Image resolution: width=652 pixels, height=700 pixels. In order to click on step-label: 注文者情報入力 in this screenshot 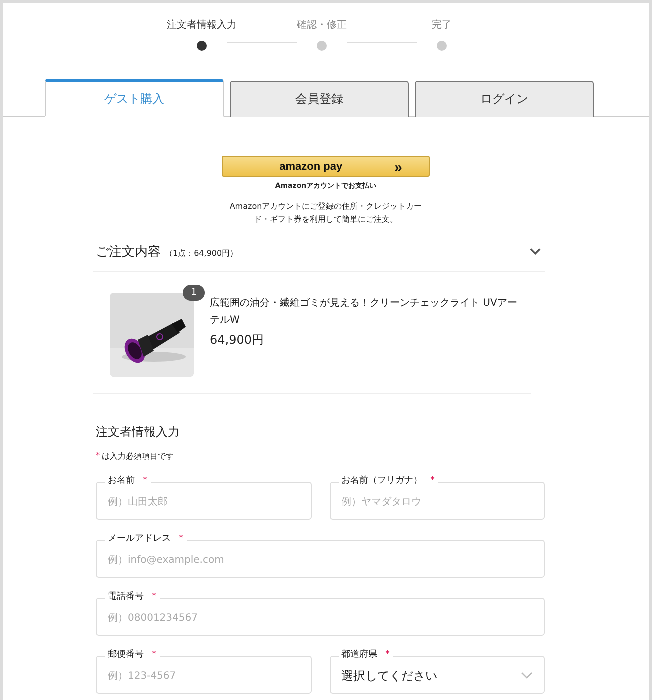, I will do `click(202, 25)`.